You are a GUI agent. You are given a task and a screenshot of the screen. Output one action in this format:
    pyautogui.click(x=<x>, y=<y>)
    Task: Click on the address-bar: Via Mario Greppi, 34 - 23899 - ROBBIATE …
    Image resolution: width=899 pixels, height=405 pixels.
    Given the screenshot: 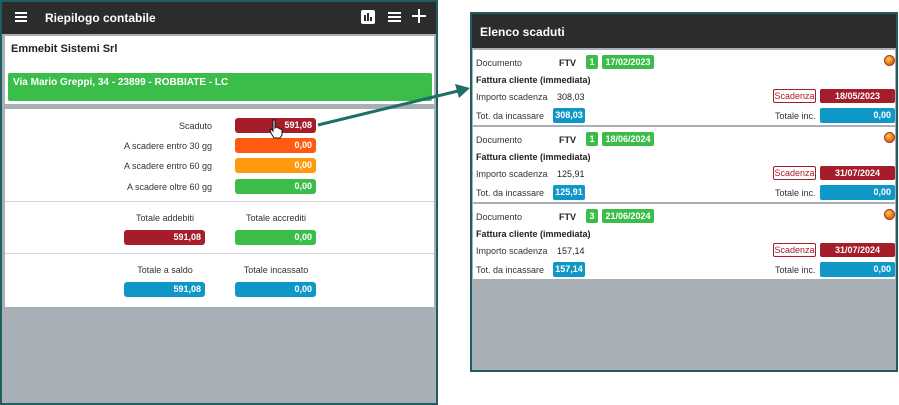 What is the action you would take?
    pyautogui.click(x=220, y=87)
    